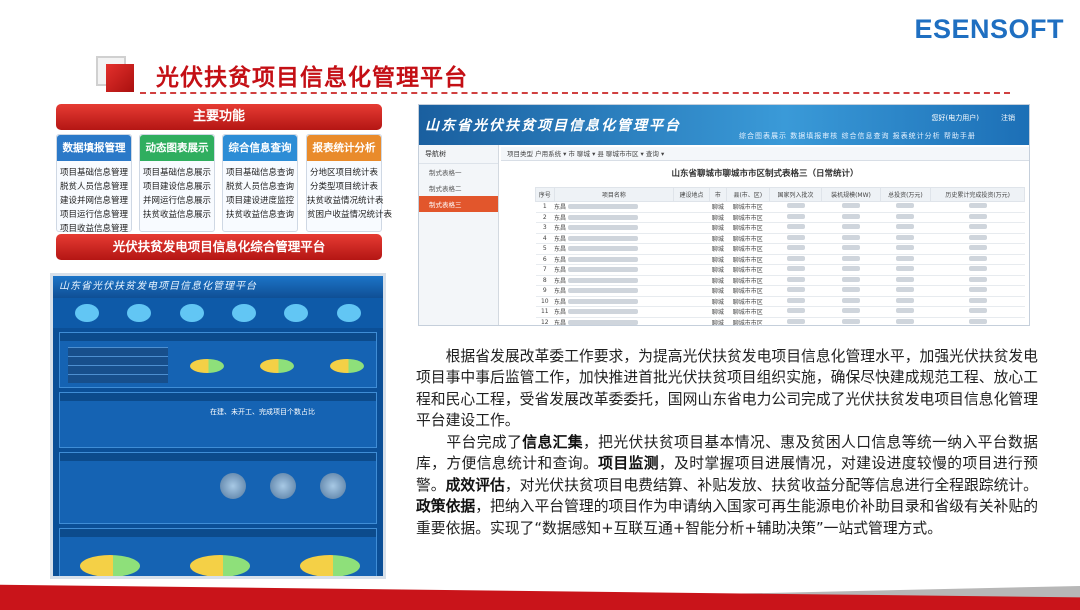  What do you see at coordinates (218, 313) in the screenshot?
I see `dashboard-stats` at bounding box center [218, 313].